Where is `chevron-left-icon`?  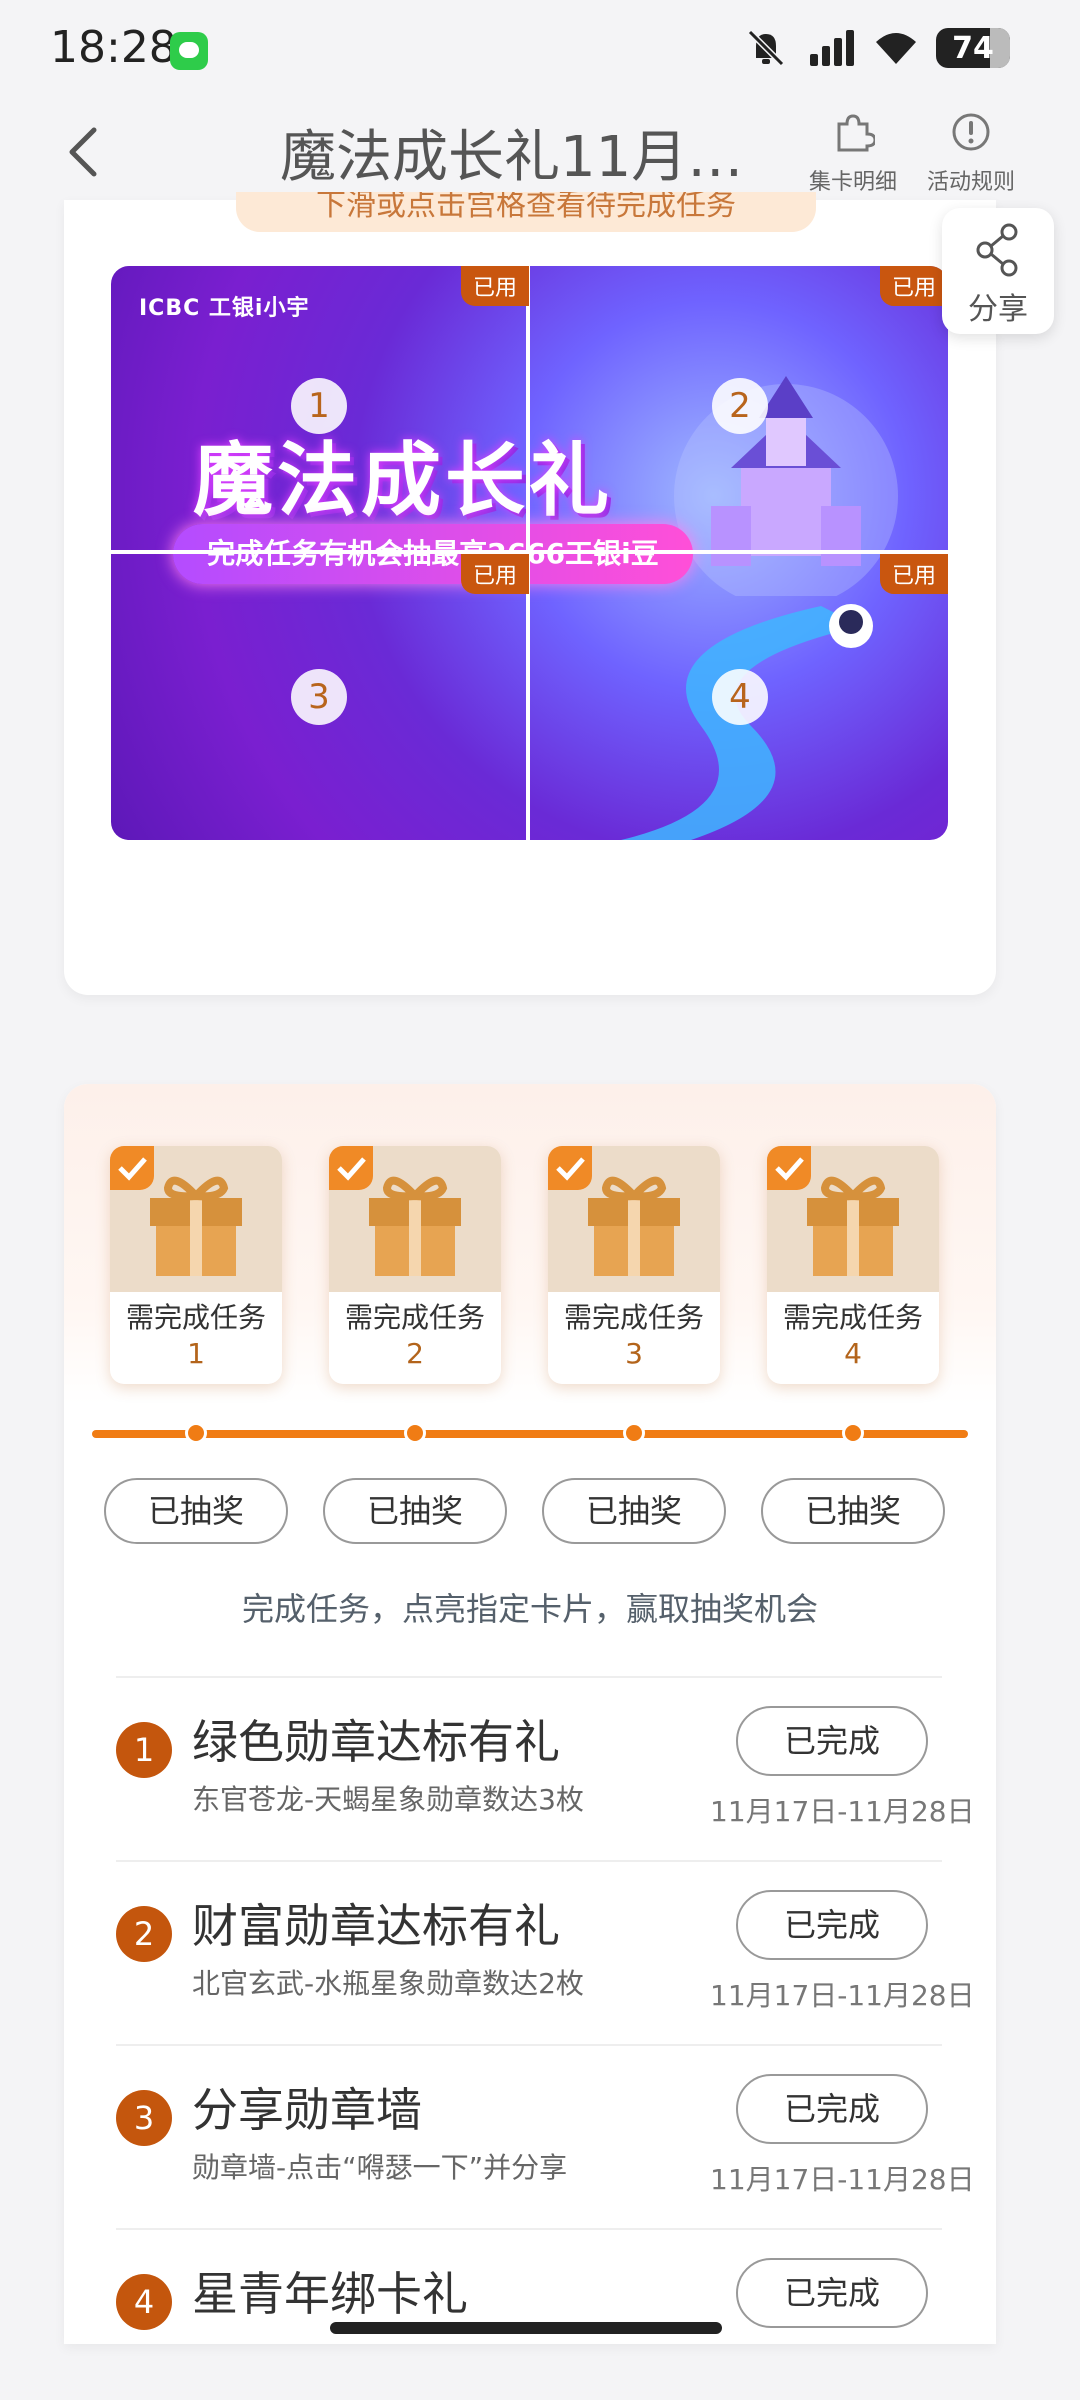 chevron-left-icon is located at coordinates (83, 152).